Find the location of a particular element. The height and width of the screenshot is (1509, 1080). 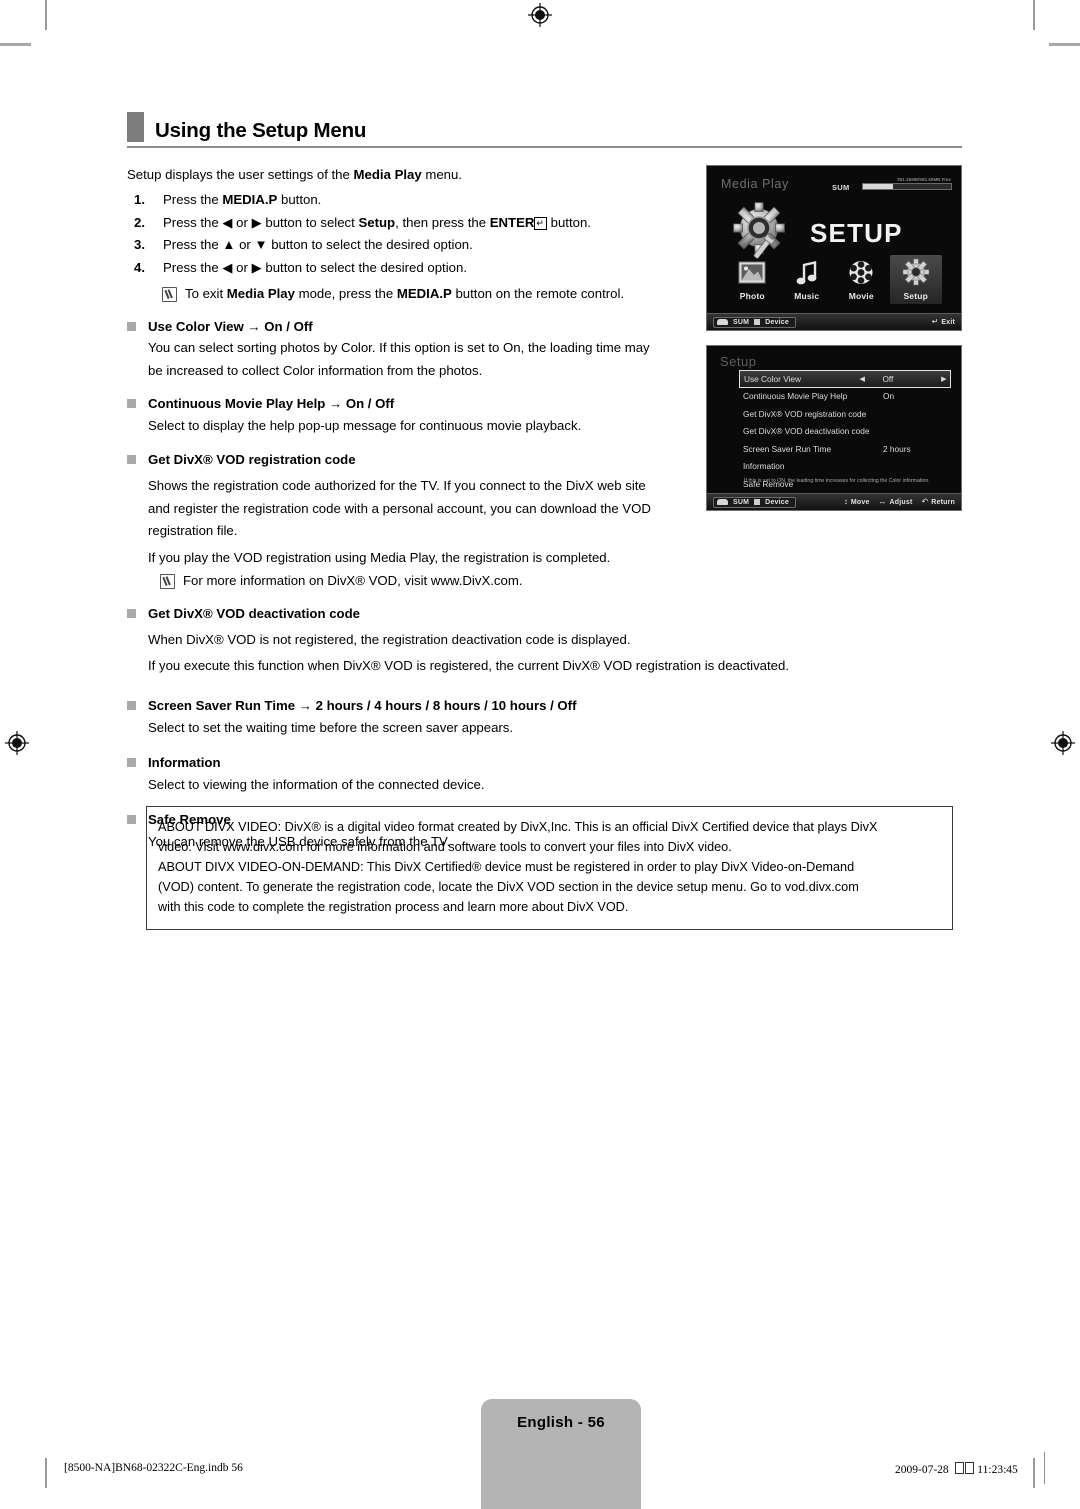

section-title: Get DivX® VOD deactivation code is located at coordinates (254, 614).